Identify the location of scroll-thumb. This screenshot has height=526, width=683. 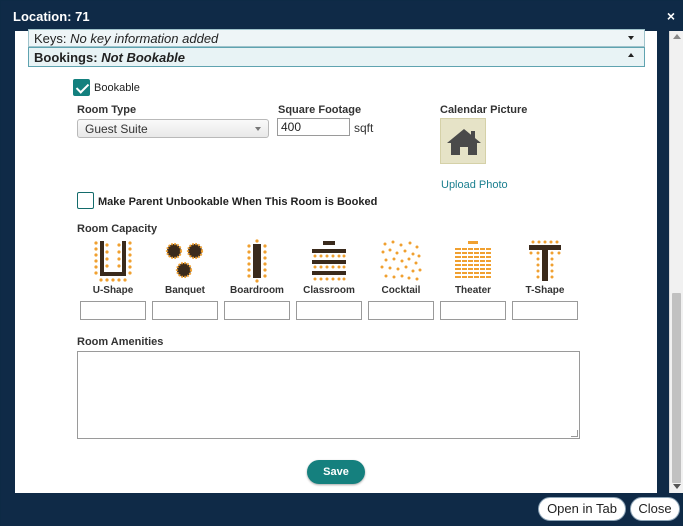
(676, 388).